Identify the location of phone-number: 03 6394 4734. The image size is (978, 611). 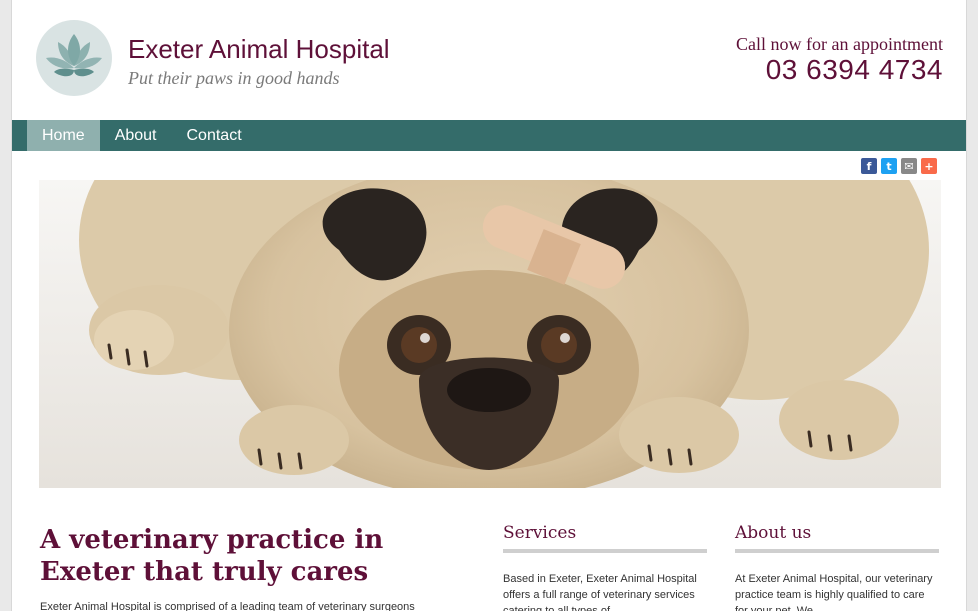
(854, 70).